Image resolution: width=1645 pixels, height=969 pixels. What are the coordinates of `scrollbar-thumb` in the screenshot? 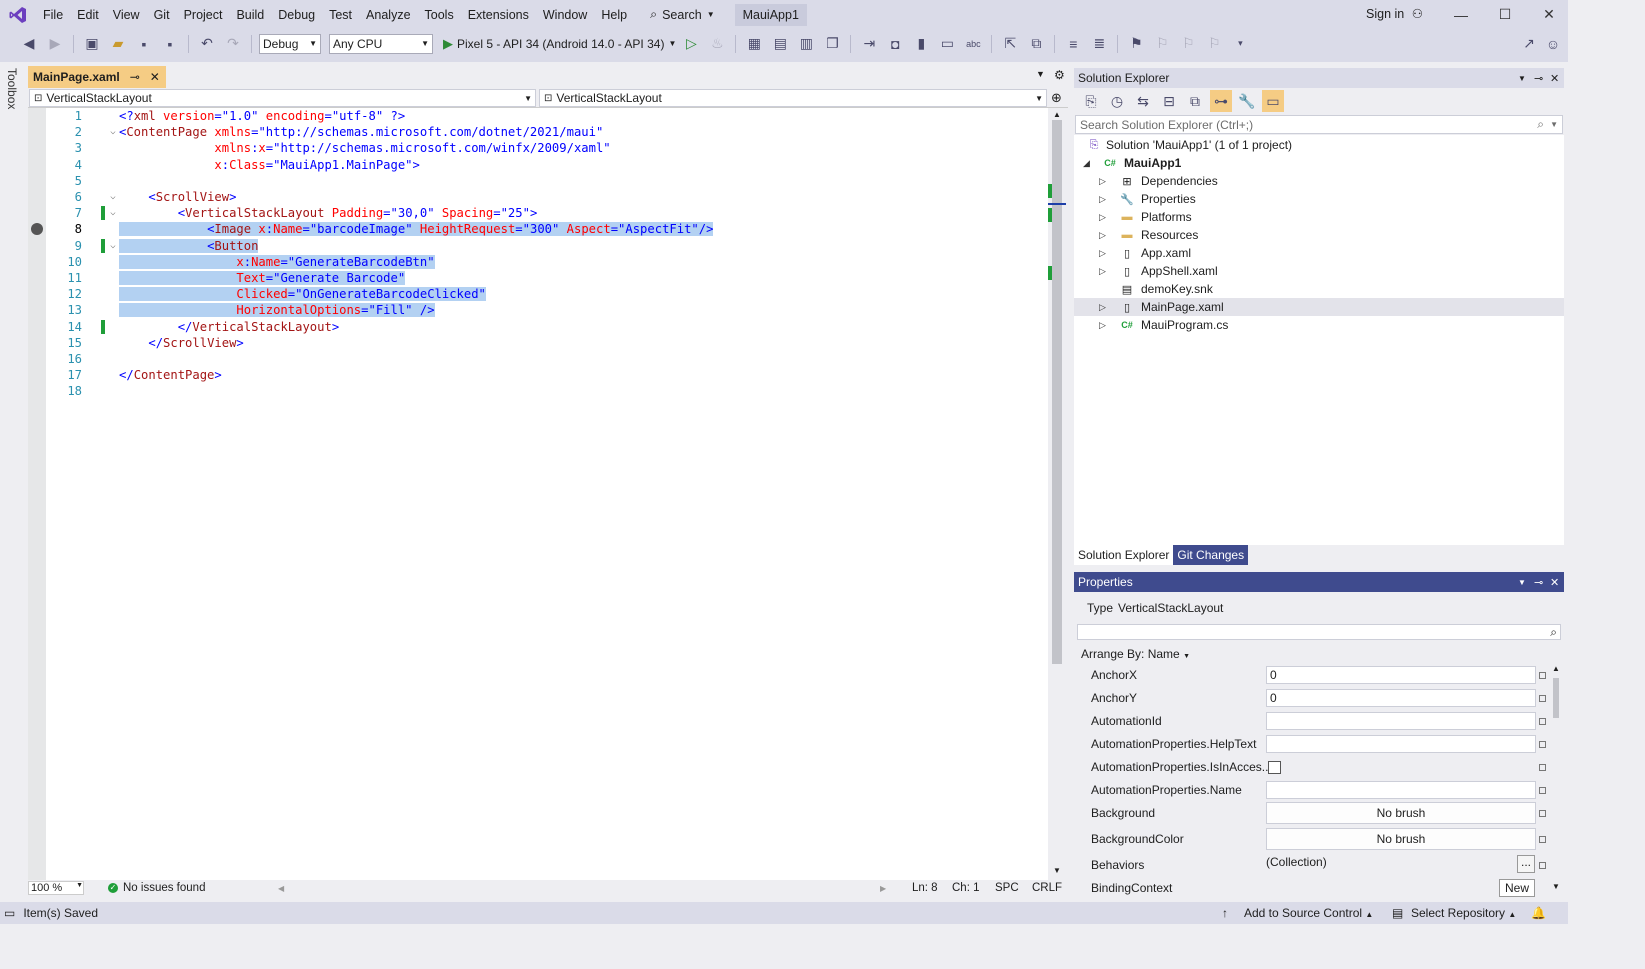 It's located at (1556, 698).